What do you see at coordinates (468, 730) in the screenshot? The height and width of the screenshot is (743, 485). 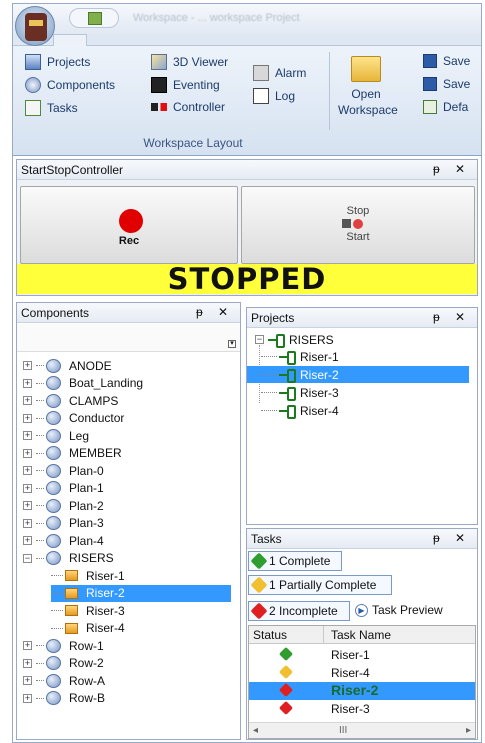 I see `scroll-right-arrow-icon: ▸` at bounding box center [468, 730].